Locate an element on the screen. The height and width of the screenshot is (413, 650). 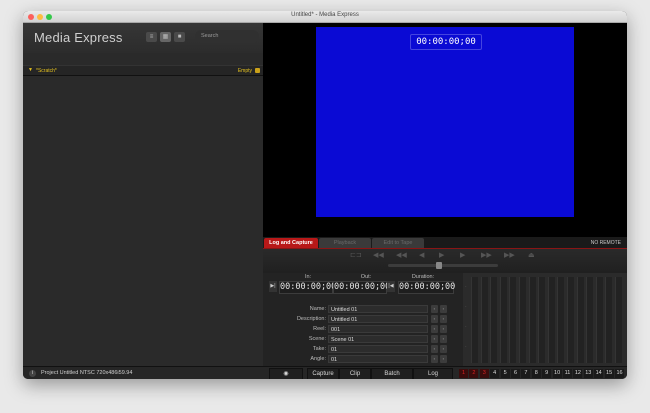
title-bar: Untitled* - Media Express is located at coordinates (325, 17).